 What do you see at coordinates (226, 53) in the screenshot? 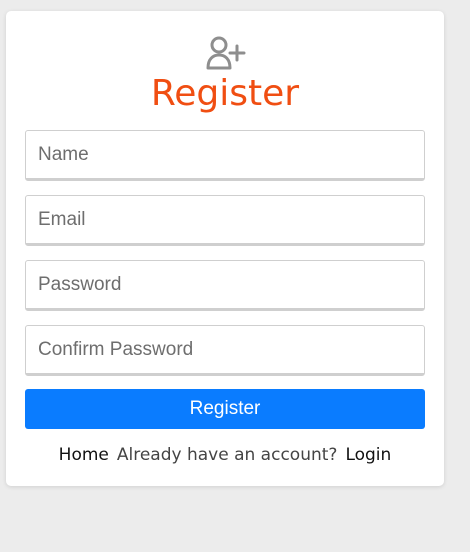
I see `user-plus-icon` at bounding box center [226, 53].